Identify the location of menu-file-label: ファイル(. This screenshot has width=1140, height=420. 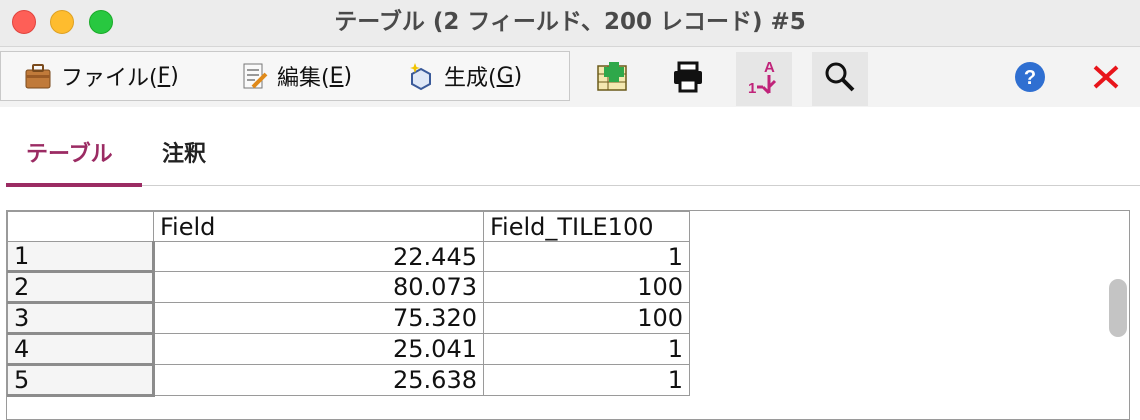
(109, 78).